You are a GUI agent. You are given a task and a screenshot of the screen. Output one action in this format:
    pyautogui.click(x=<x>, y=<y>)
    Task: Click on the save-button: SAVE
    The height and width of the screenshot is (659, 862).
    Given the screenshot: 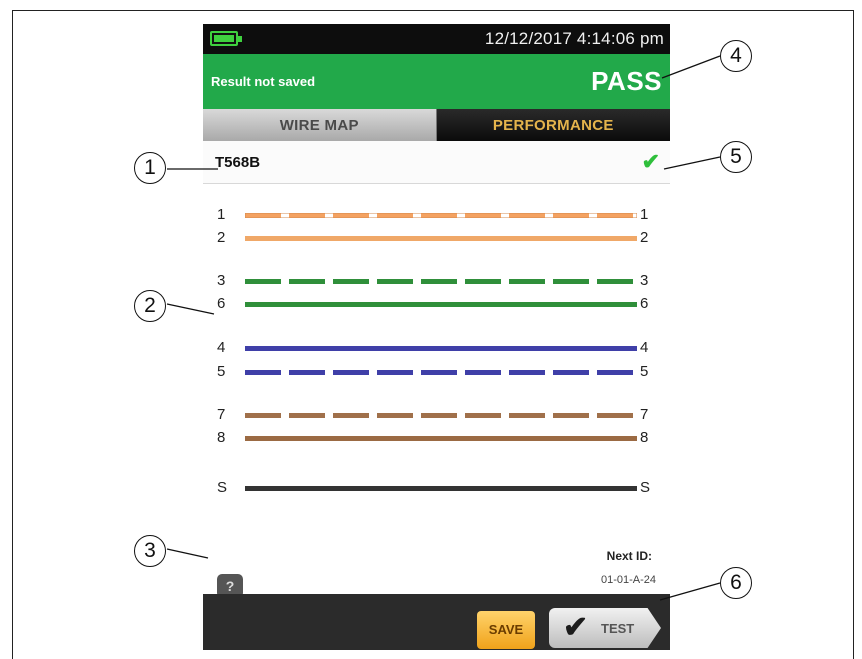 What is the action you would take?
    pyautogui.click(x=506, y=630)
    